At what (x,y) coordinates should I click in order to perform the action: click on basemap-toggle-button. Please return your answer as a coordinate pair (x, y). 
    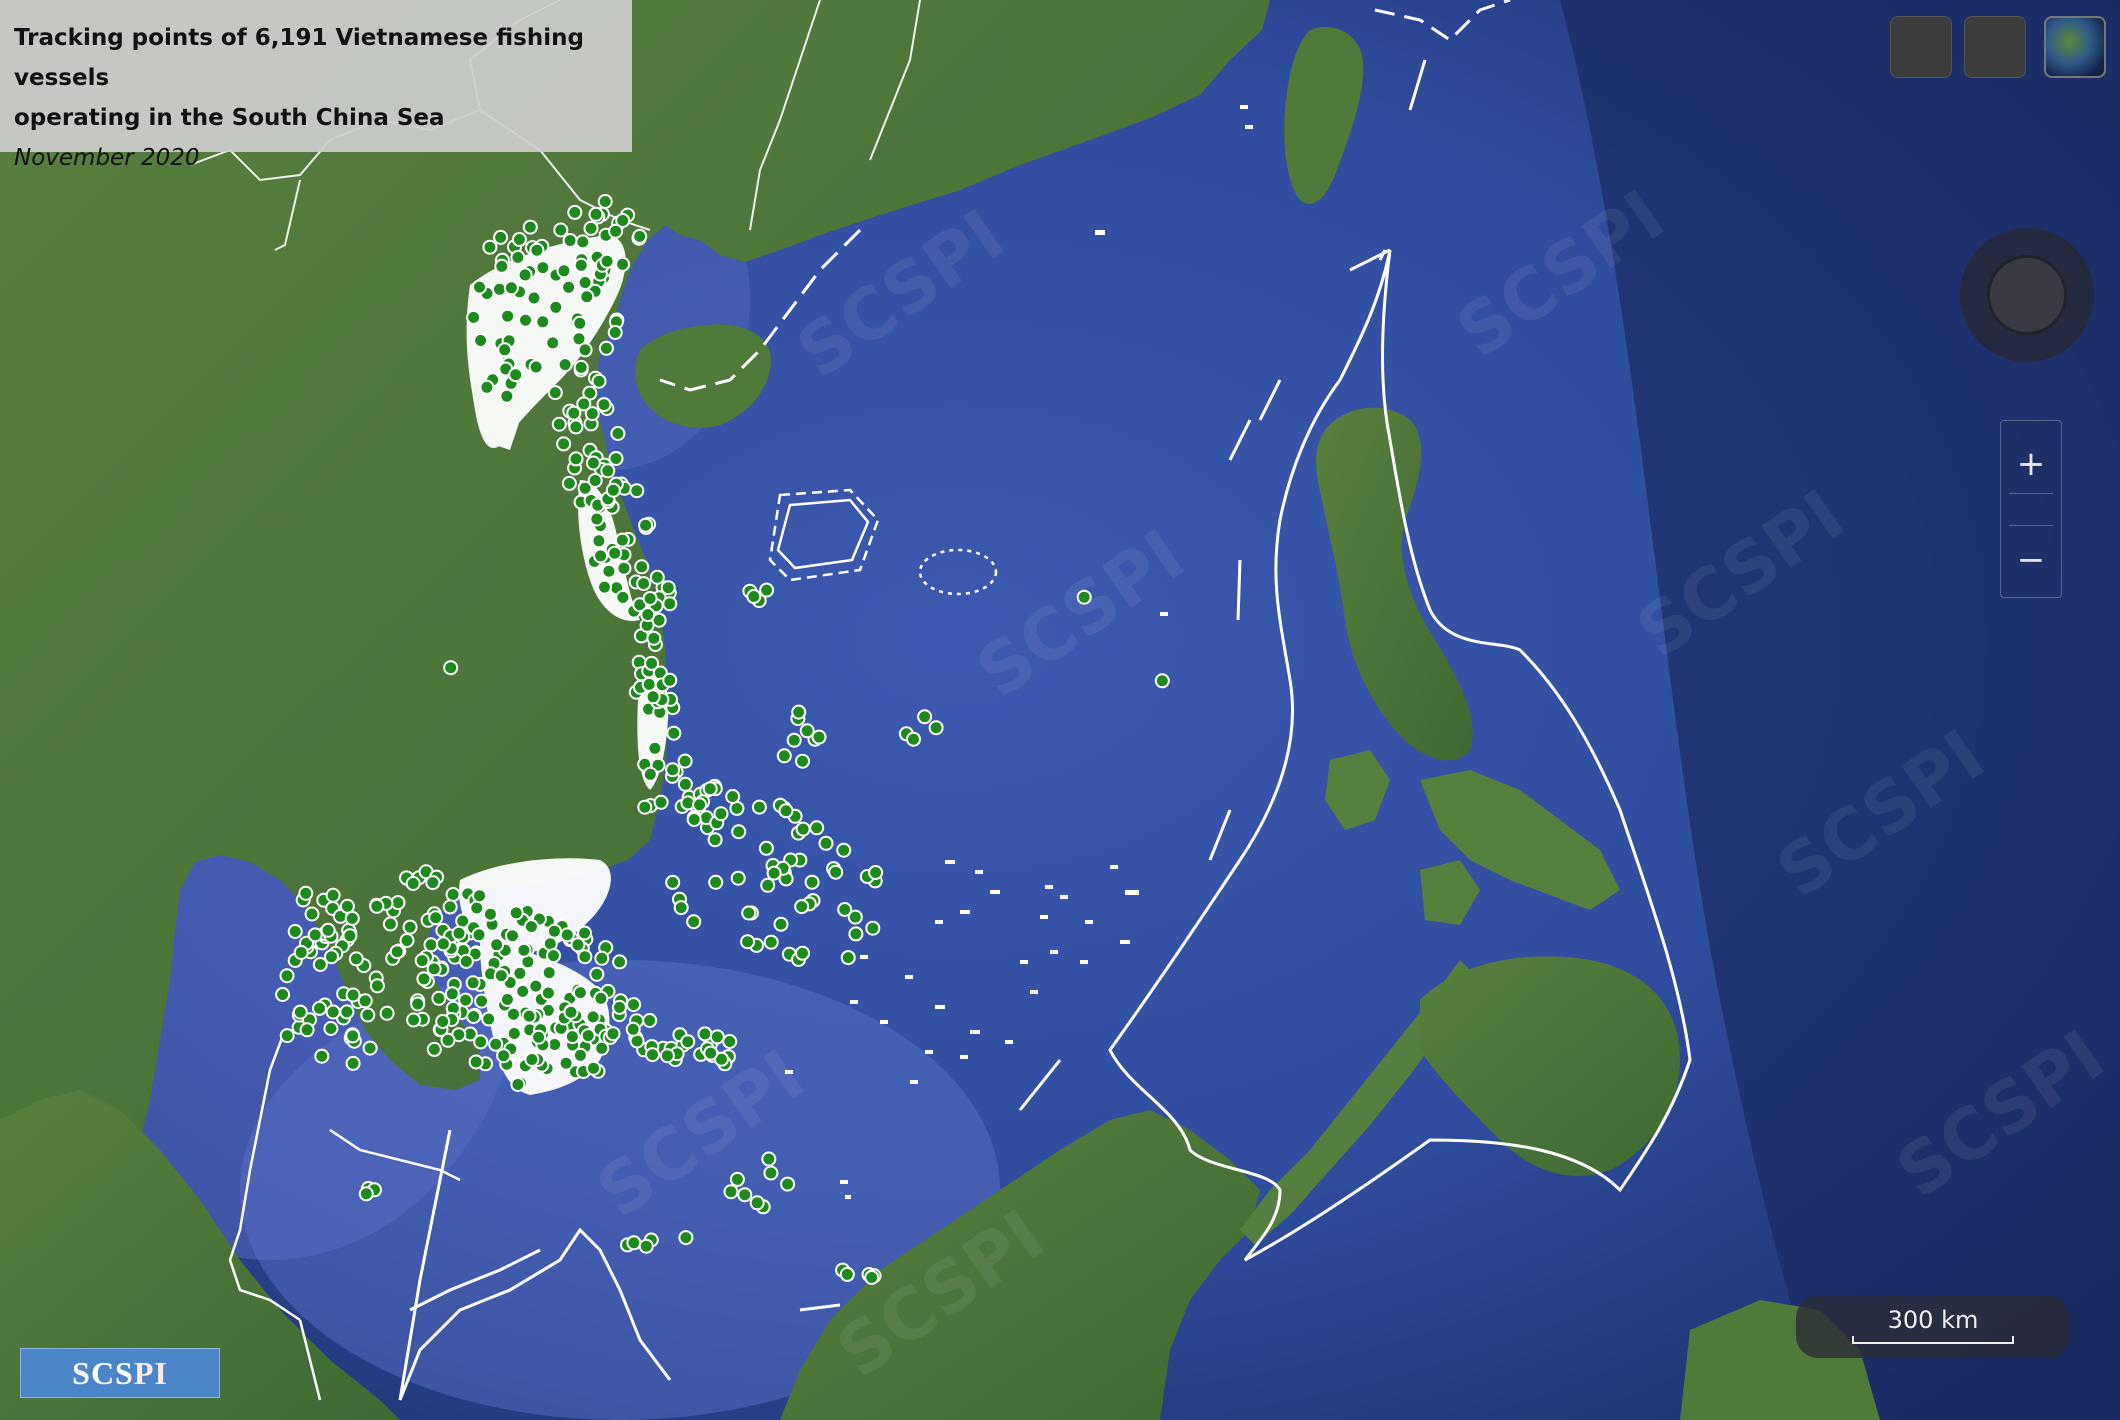
    Looking at the image, I should click on (1995, 47).